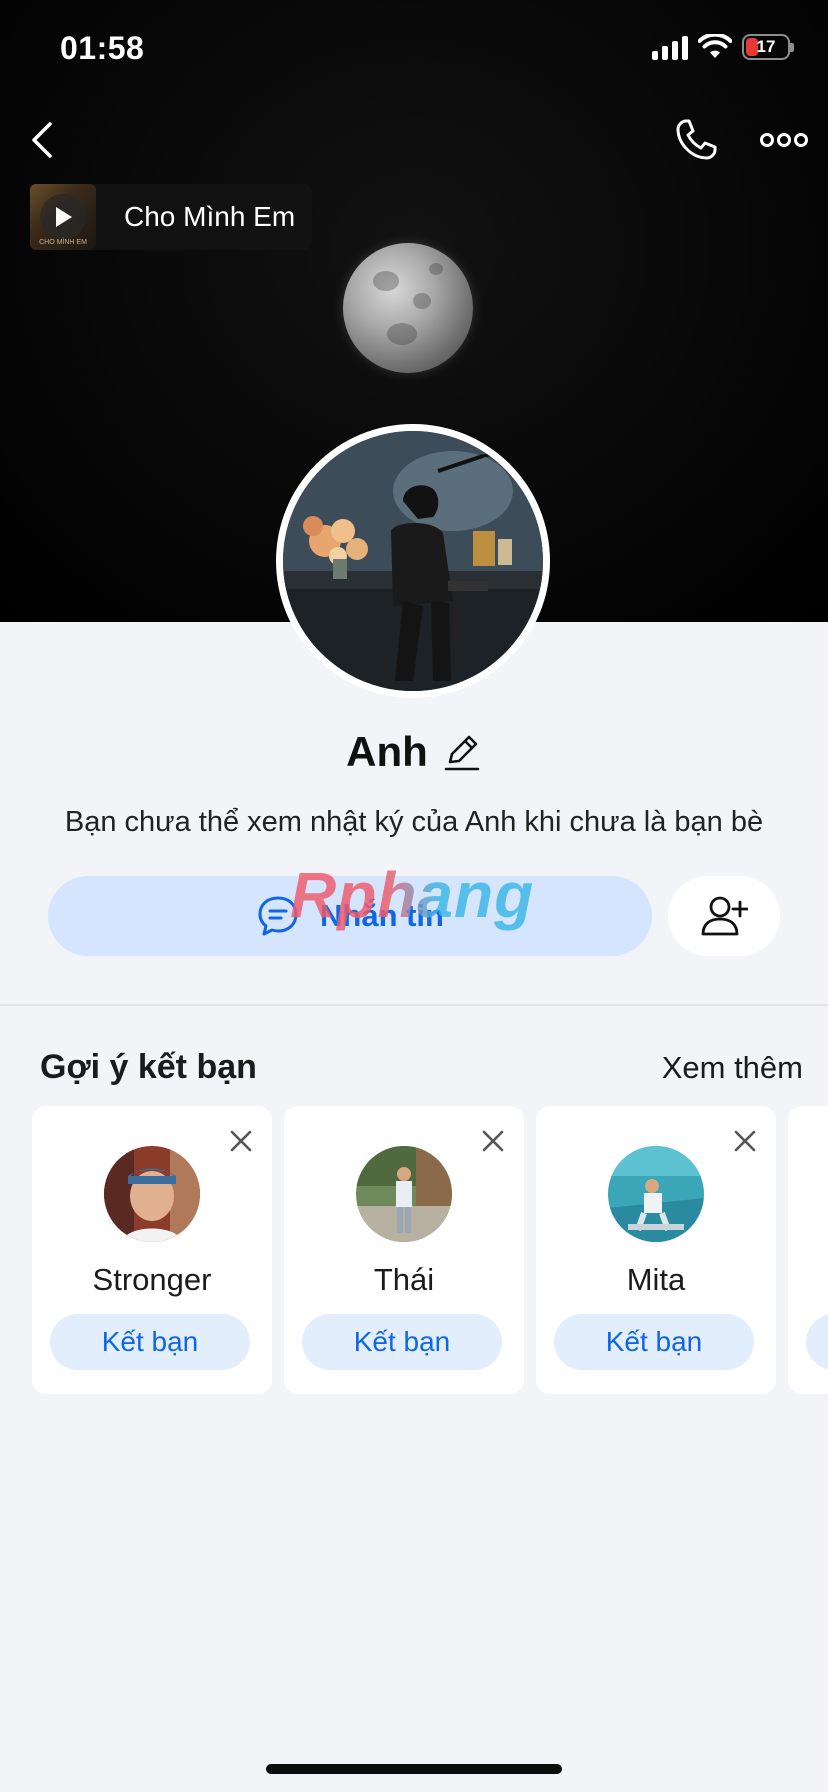 This screenshot has height=1792, width=828. I want to click on play-icon, so click(64, 217).